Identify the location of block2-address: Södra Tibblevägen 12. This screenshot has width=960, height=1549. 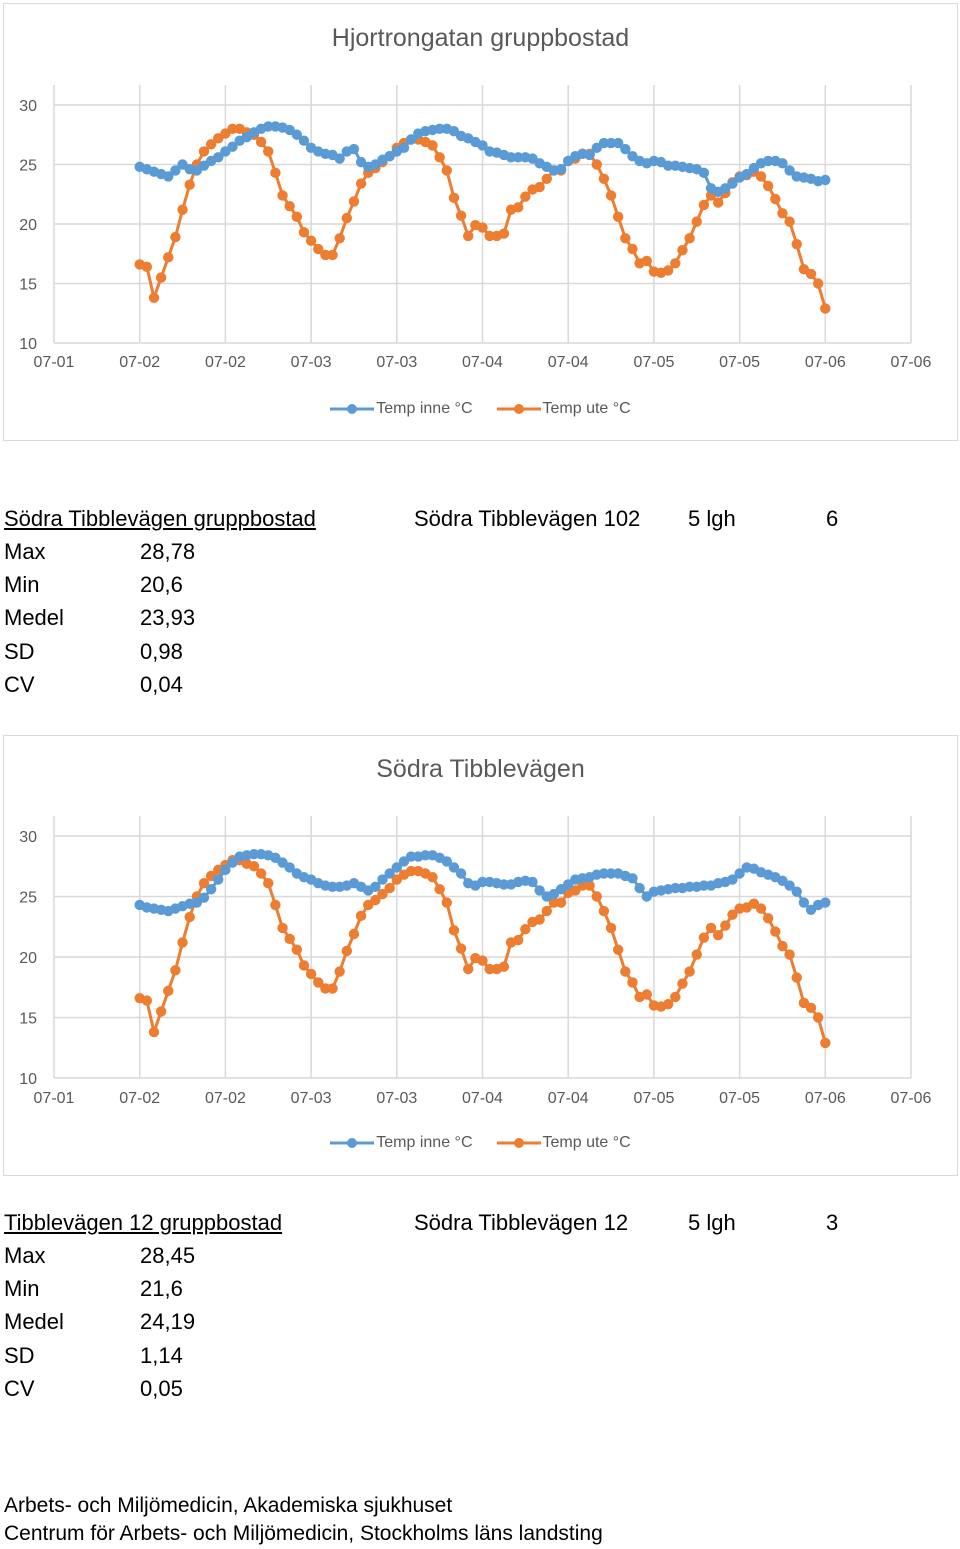
(521, 1222).